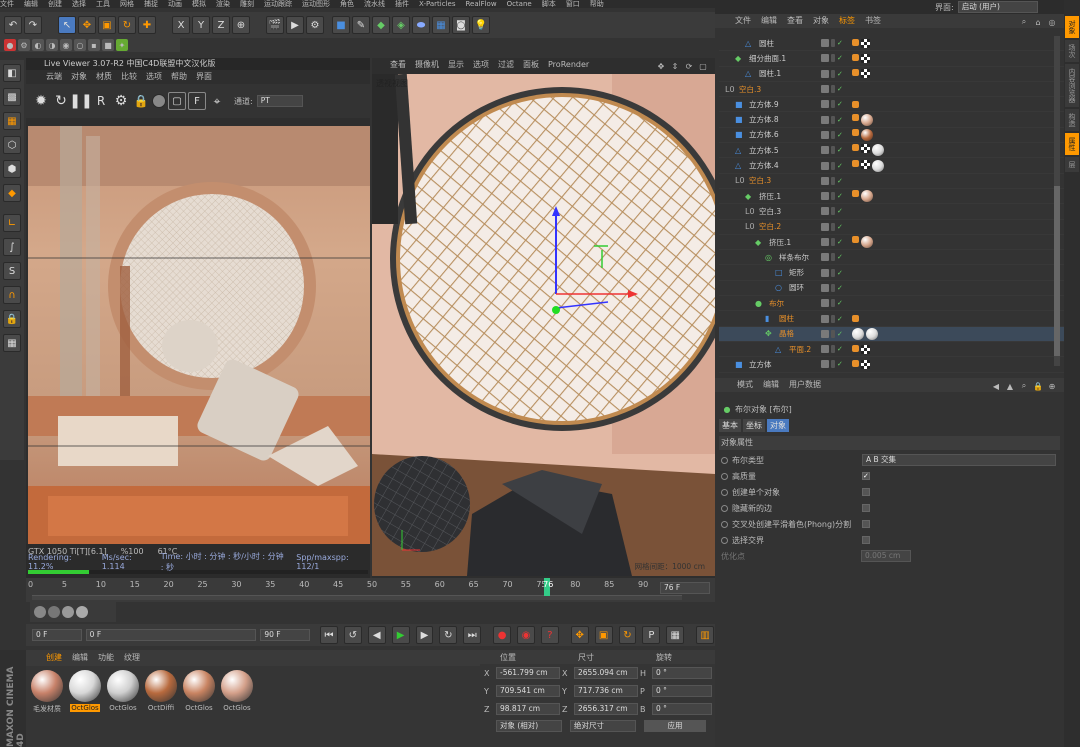 This screenshot has width=1080, height=747. What do you see at coordinates (421, 25) in the screenshot?
I see `deformer-icon: ⬬` at bounding box center [421, 25].